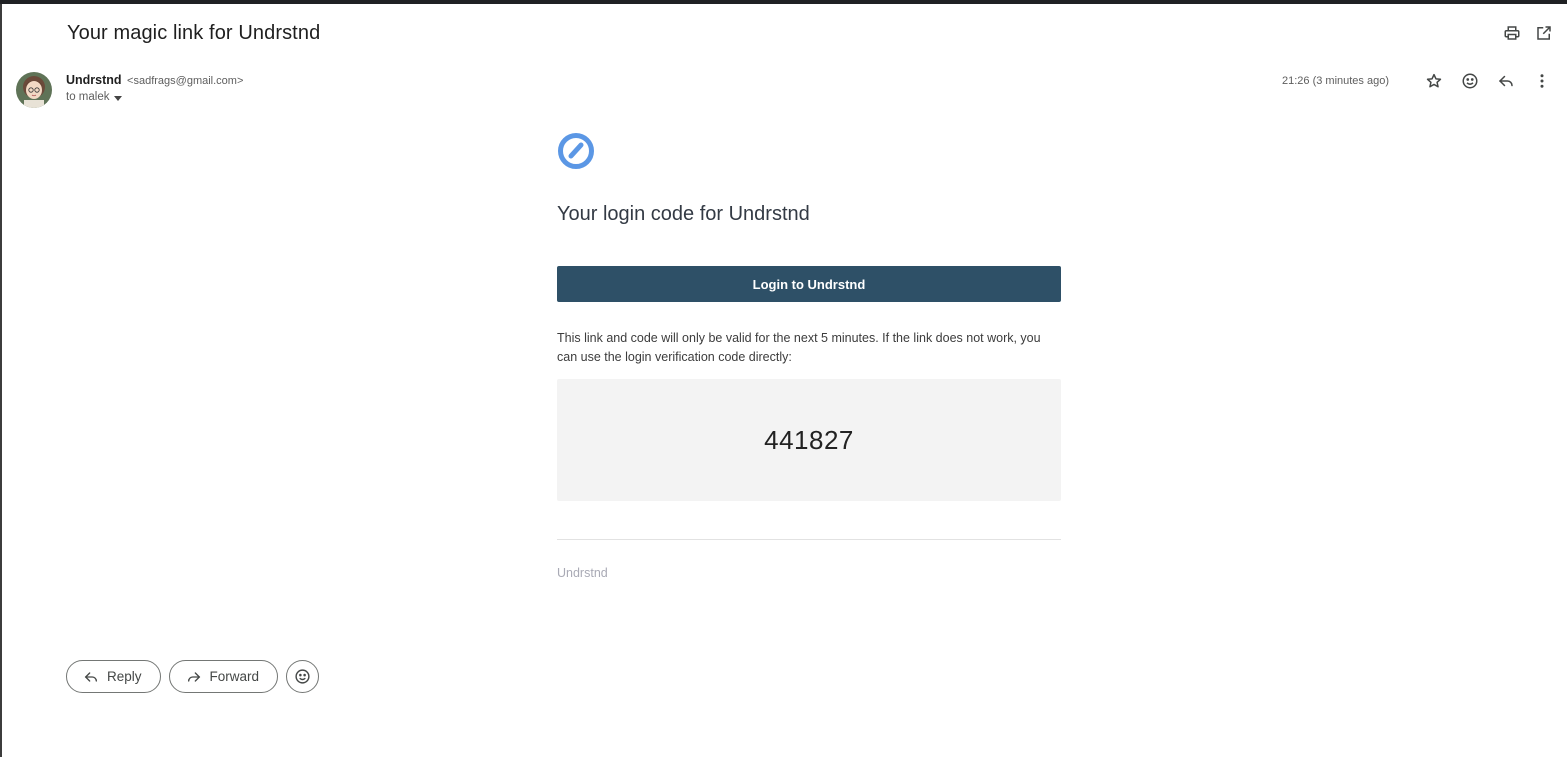  Describe the element at coordinates (118, 98) in the screenshot. I see `chevron-down-icon` at that location.